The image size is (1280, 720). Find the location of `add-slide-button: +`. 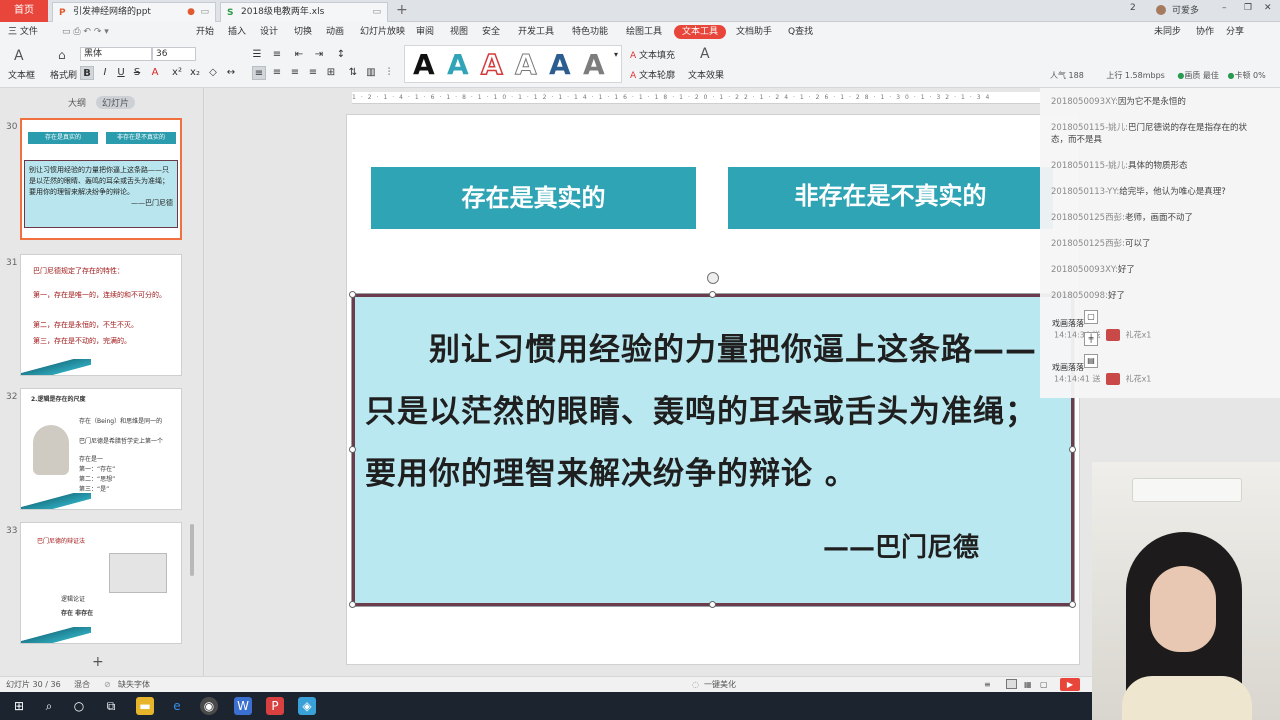

add-slide-button: + is located at coordinates (98, 662).